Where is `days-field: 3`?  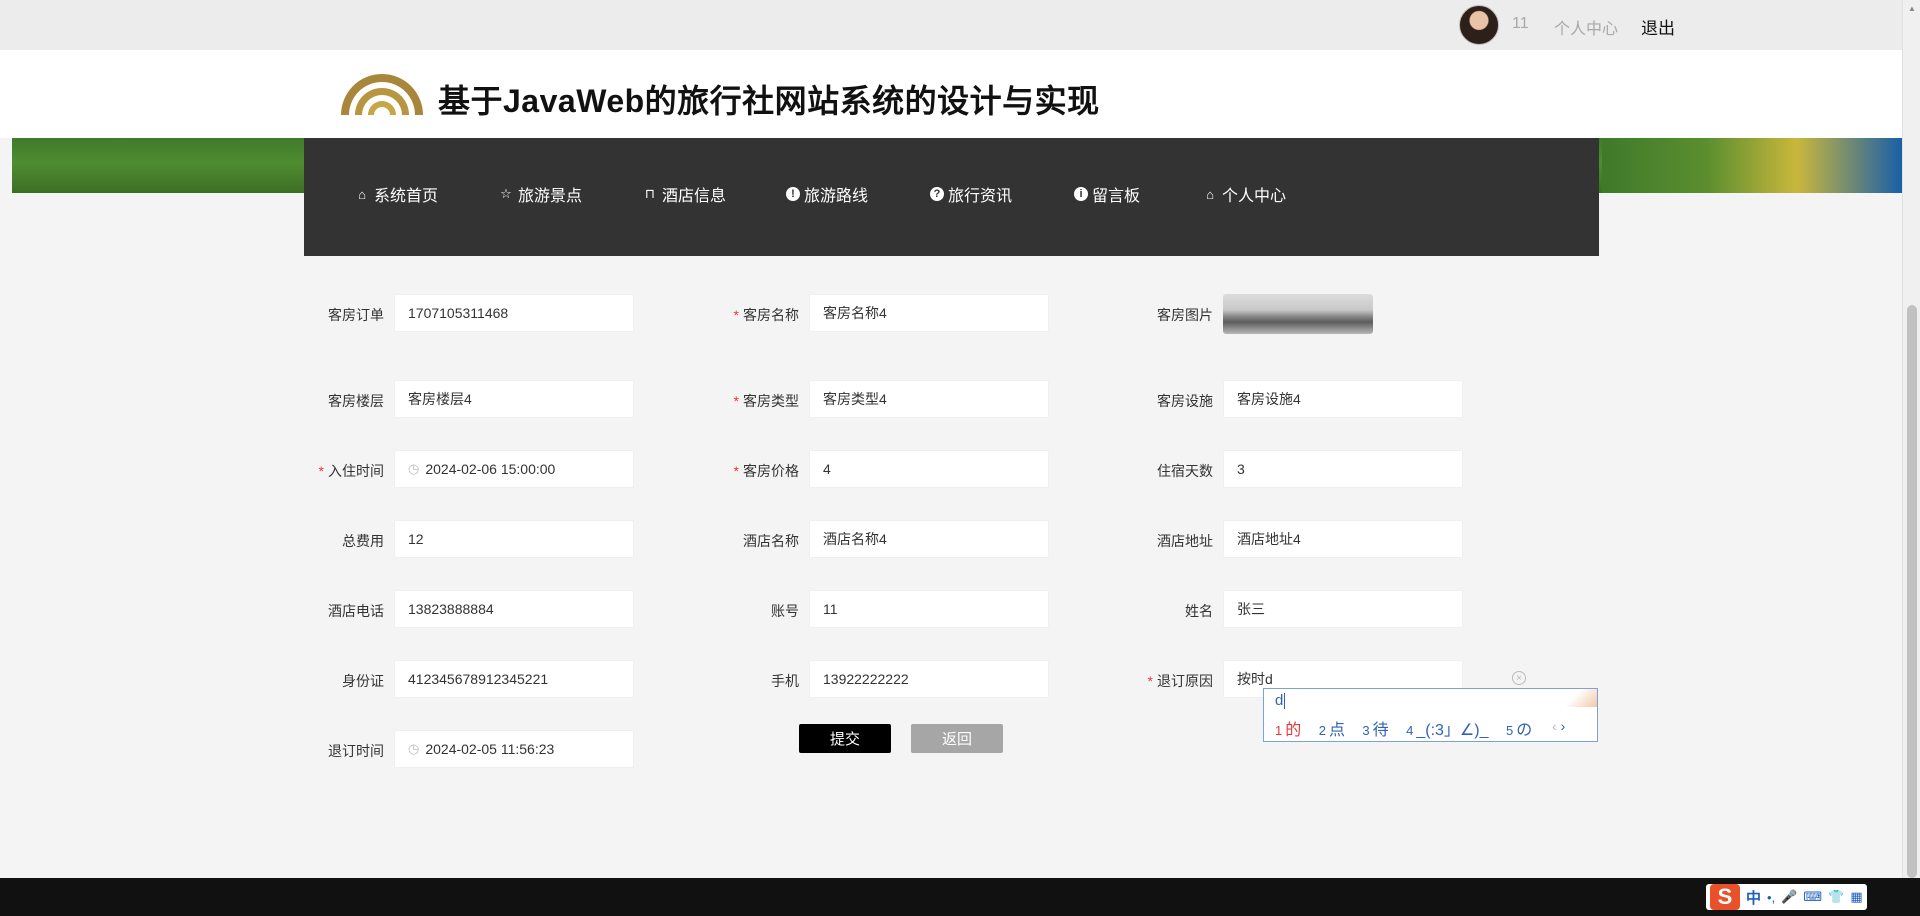 days-field: 3 is located at coordinates (1343, 469).